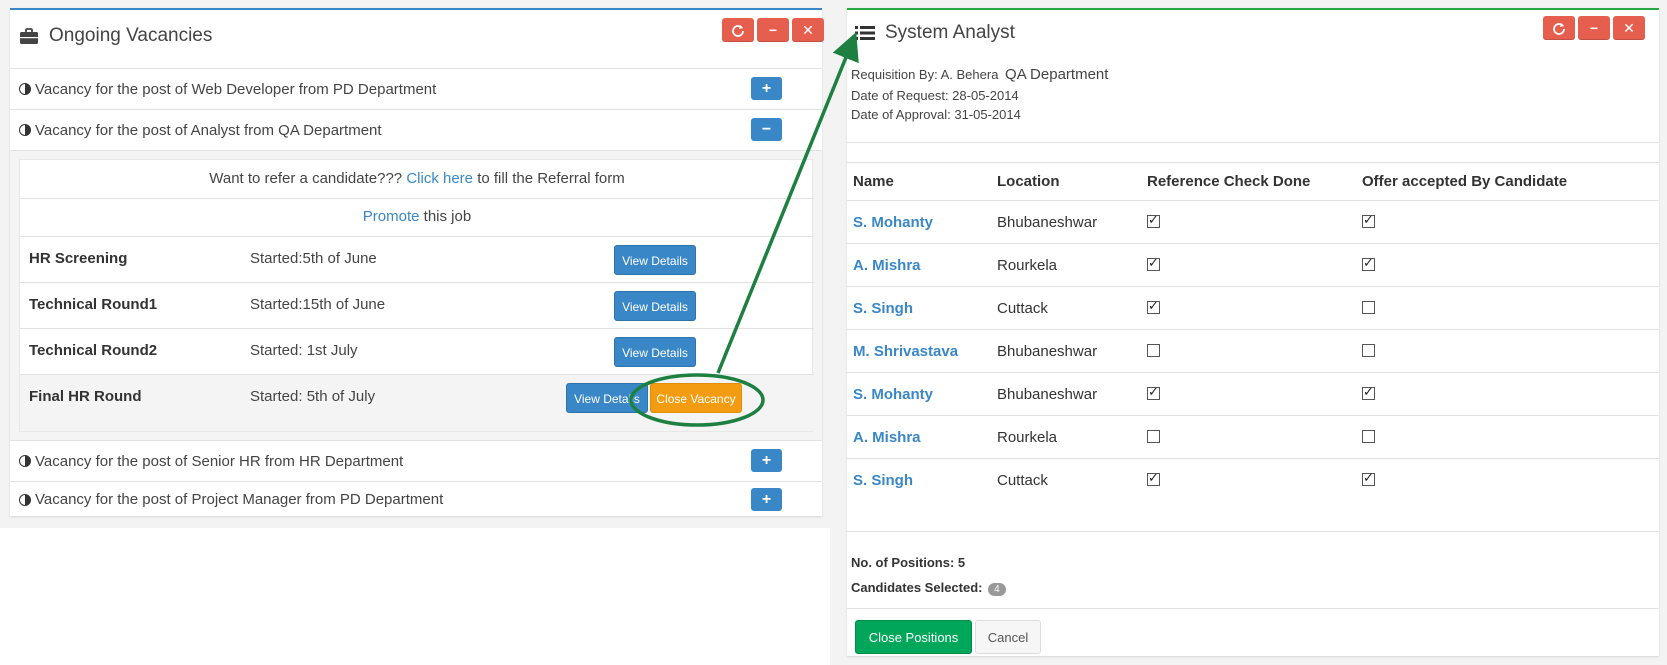  Describe the element at coordinates (313, 258) in the screenshot. I see `stage-started: Started:5th of June` at that location.